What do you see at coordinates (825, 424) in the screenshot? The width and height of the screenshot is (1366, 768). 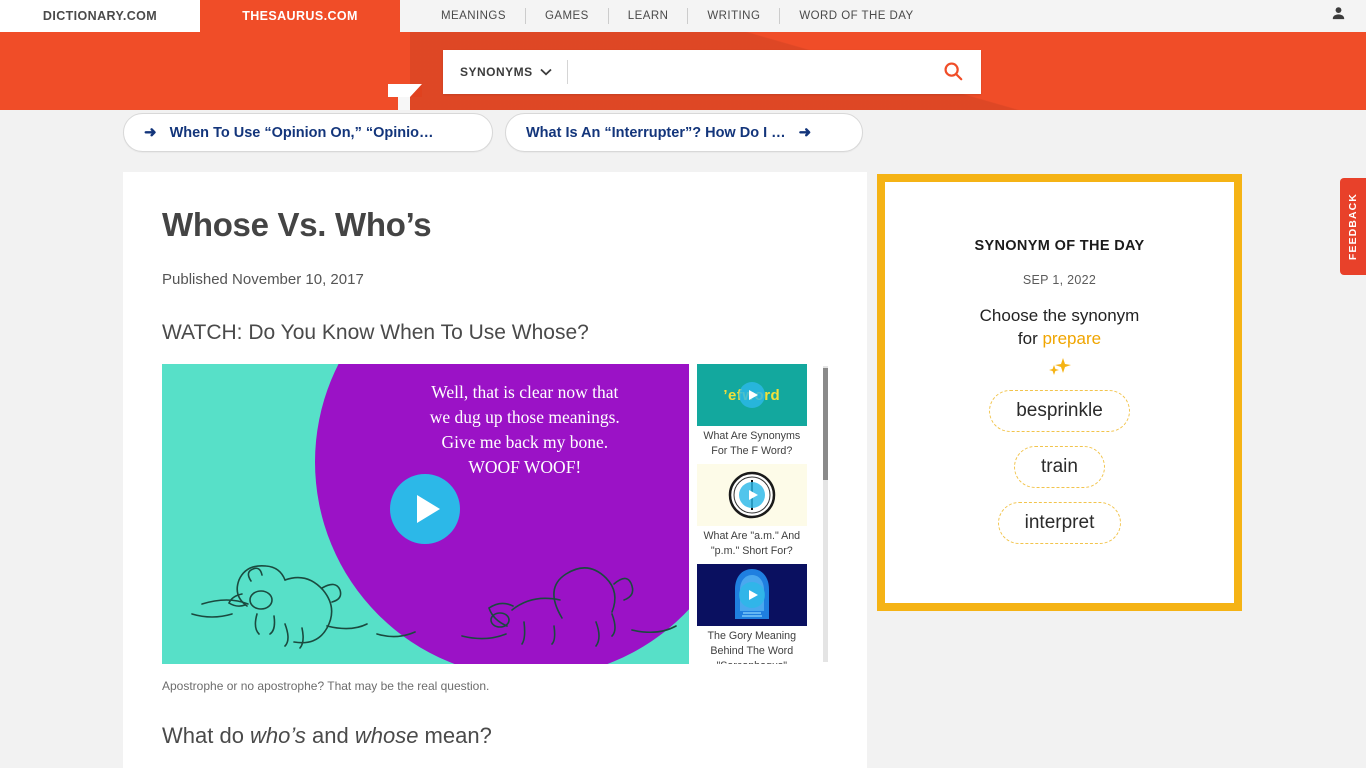 I see `playlist-scrollbar-thumb` at bounding box center [825, 424].